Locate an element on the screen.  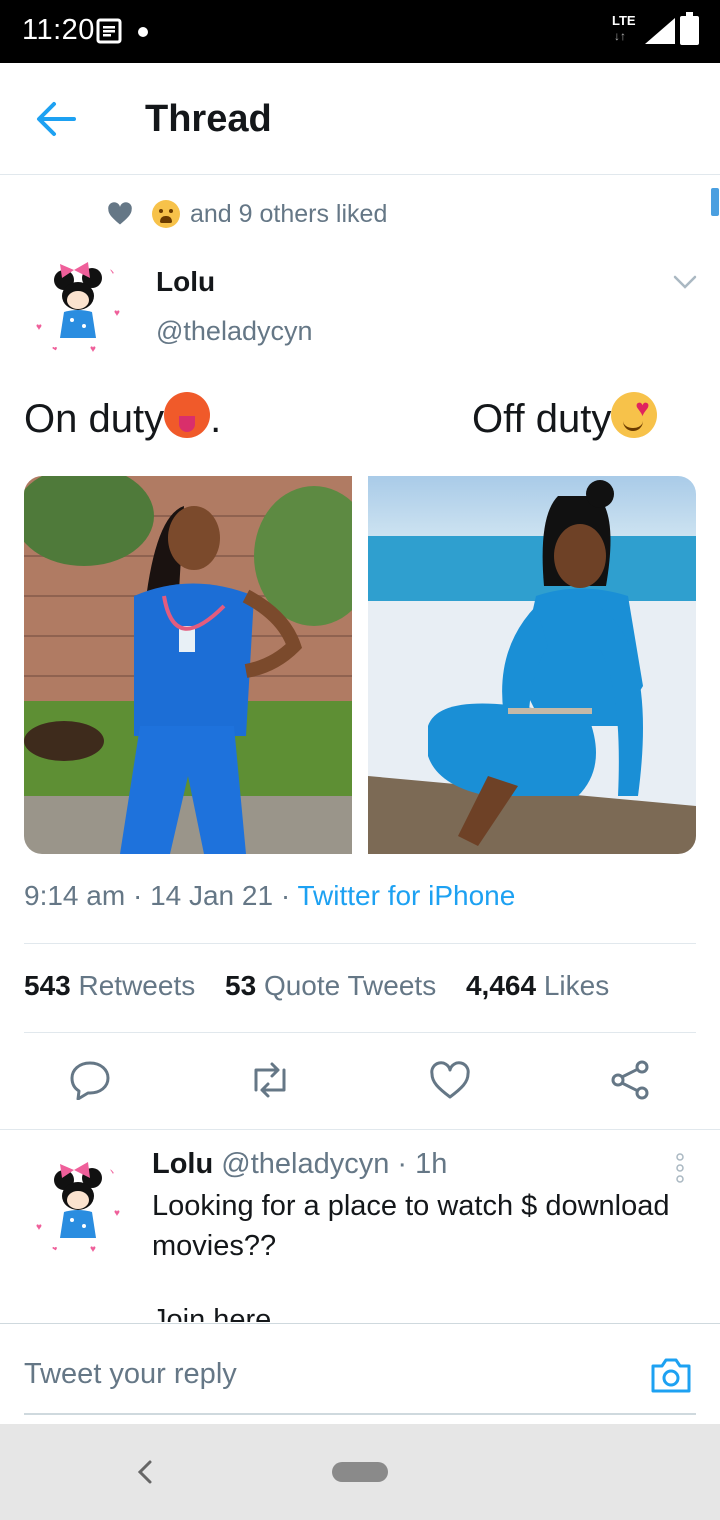
author-handle: @theladycyn is located at coordinates (234, 331).